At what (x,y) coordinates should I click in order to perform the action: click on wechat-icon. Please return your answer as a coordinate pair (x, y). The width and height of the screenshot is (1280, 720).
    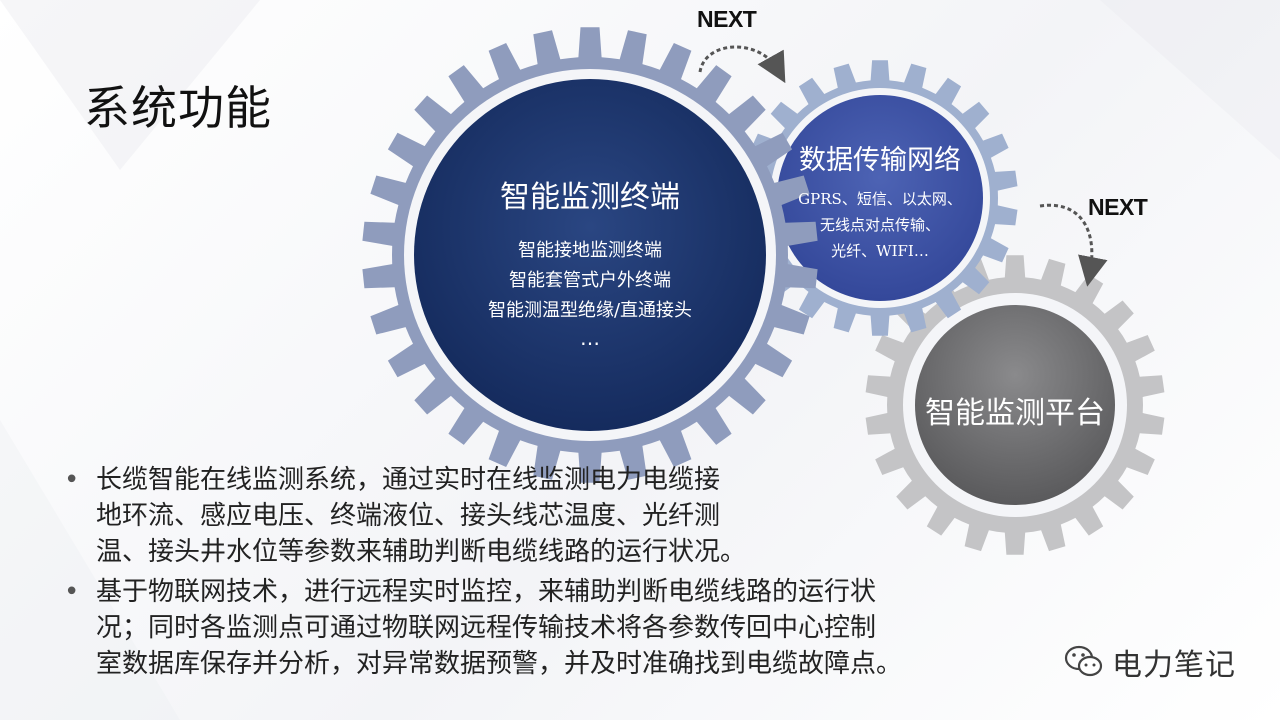
    Looking at the image, I should click on (1083, 661).